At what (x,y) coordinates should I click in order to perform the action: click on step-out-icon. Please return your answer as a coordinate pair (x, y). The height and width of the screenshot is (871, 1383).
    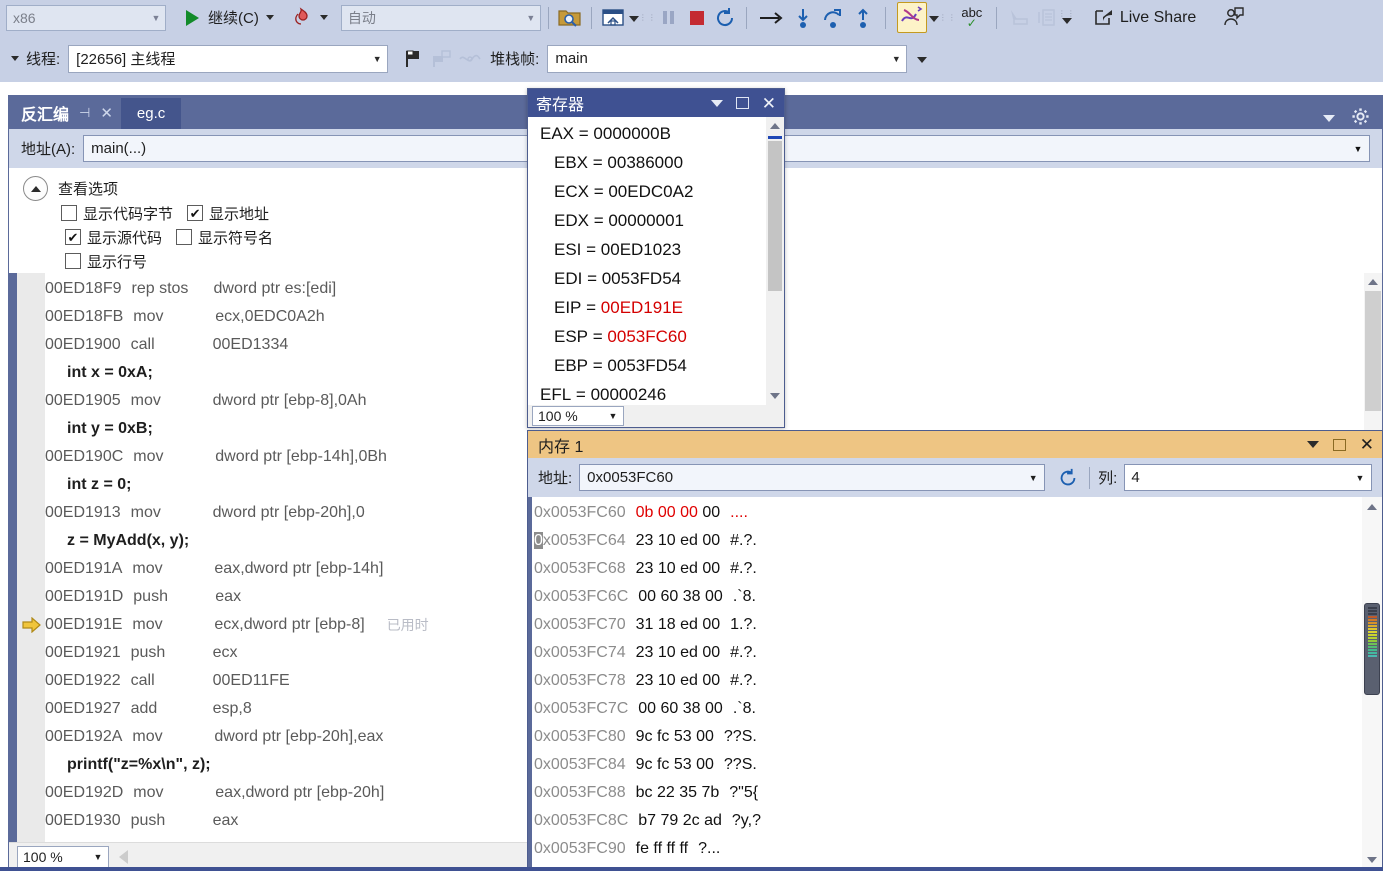
    Looking at the image, I should click on (863, 18).